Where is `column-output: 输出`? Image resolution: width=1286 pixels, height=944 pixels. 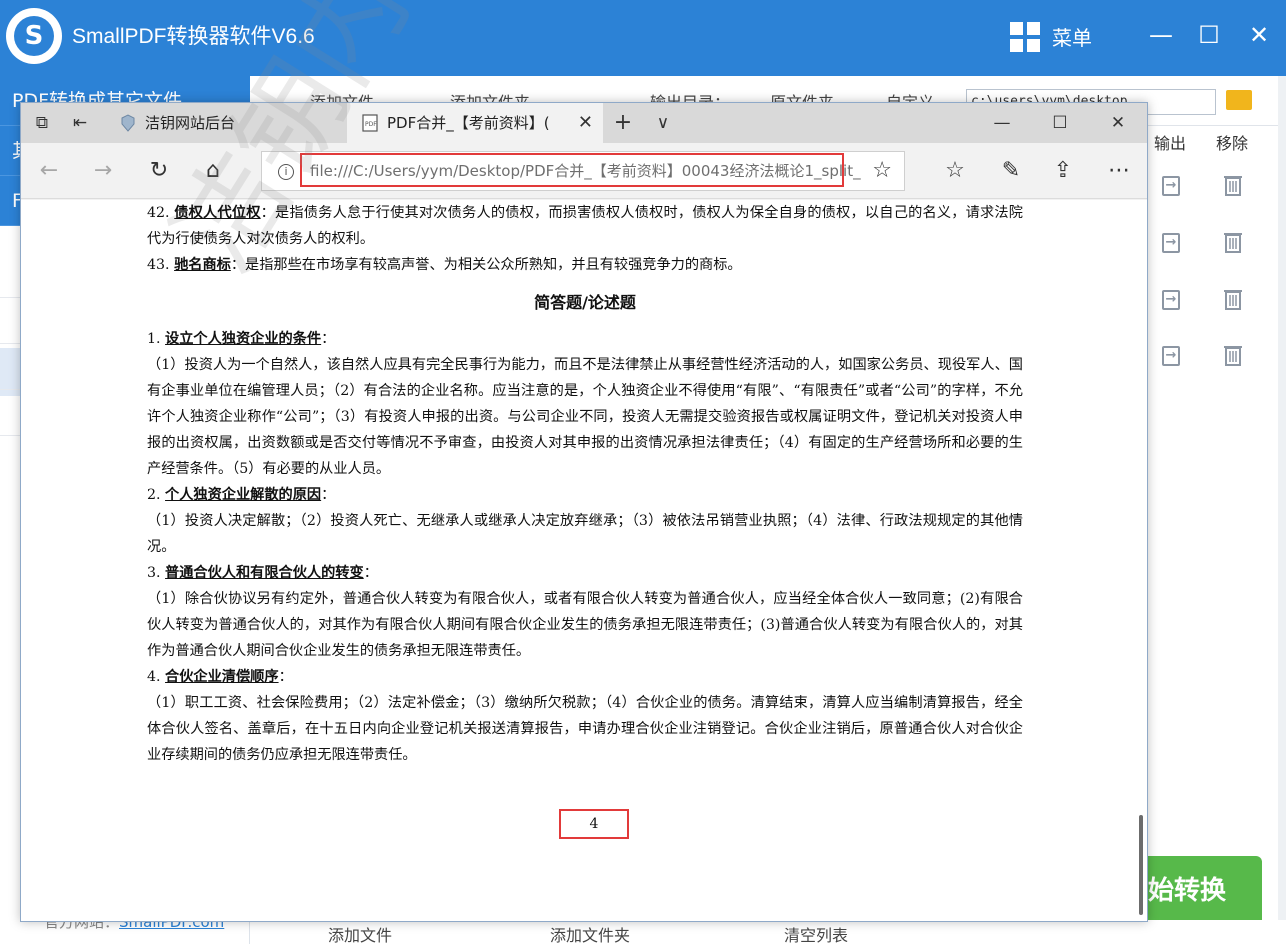 column-output: 输出 is located at coordinates (1170, 143).